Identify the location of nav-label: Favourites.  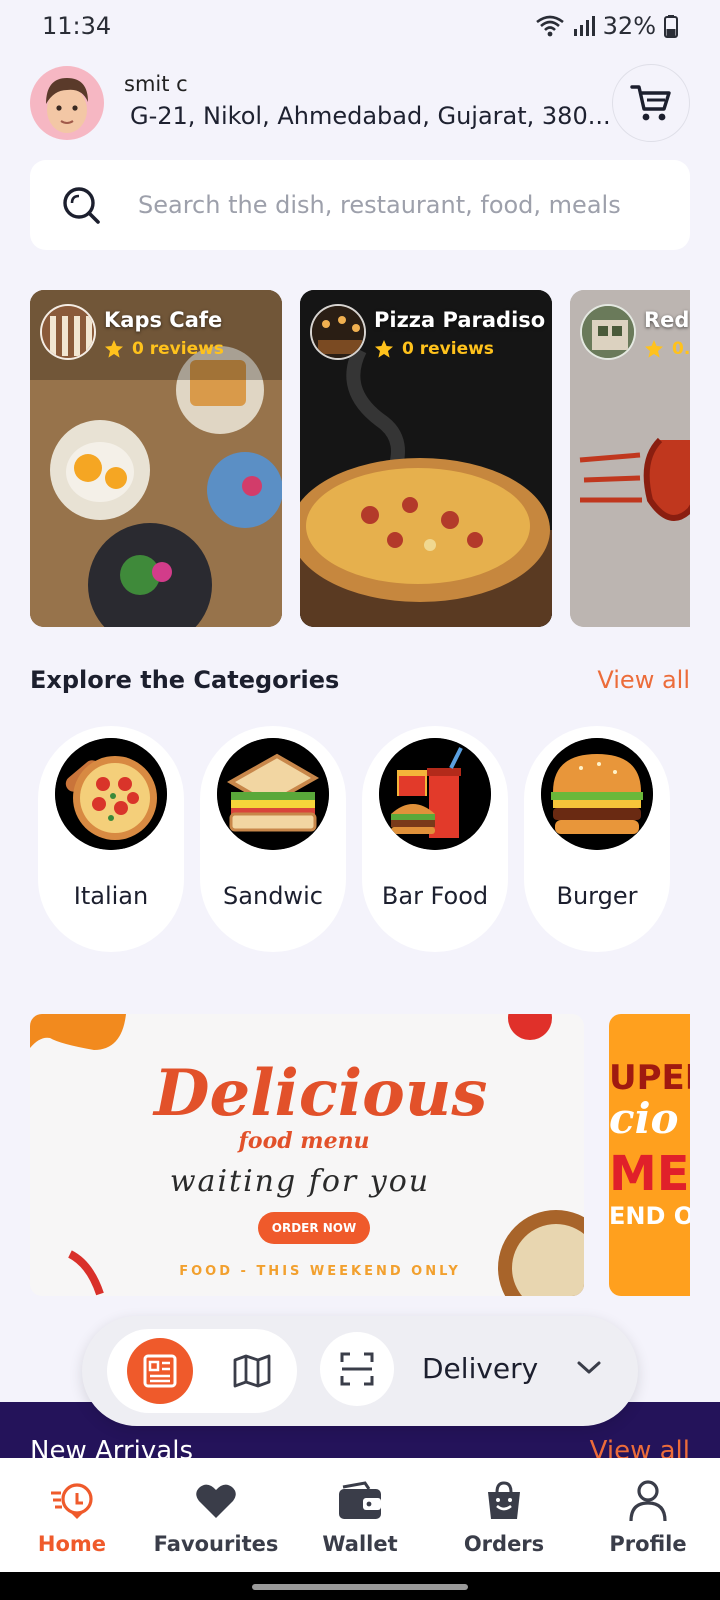
(216, 1544).